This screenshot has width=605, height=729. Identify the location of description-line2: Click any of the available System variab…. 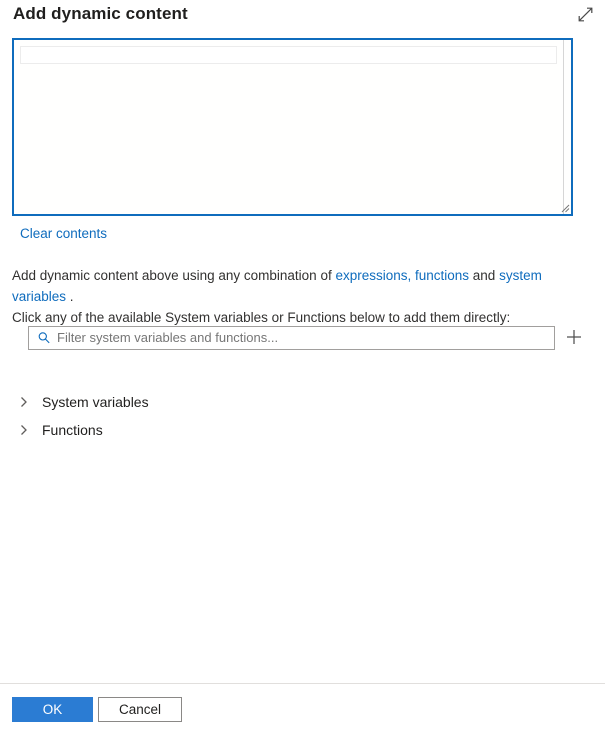
(261, 317).